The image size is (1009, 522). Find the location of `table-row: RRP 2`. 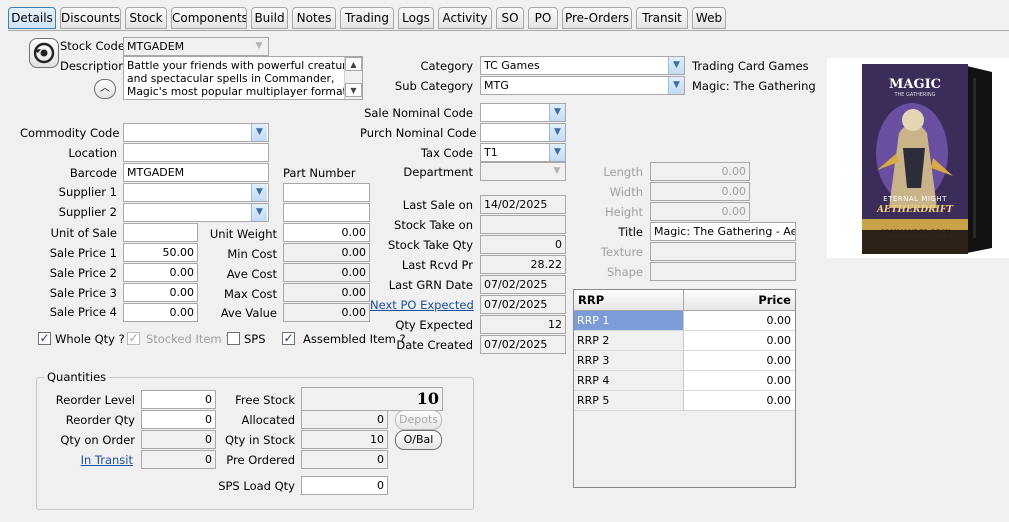

table-row: RRP 2 is located at coordinates (629, 341).